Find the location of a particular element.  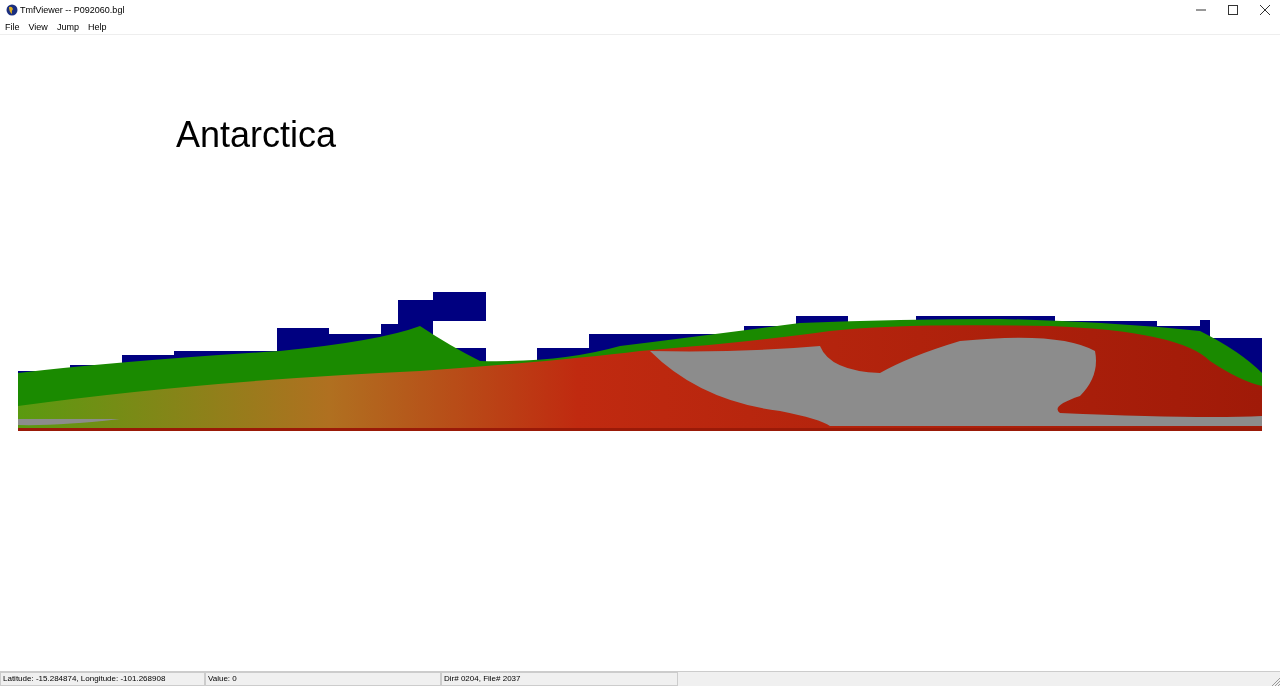

menu-item: File is located at coordinates (12, 27).